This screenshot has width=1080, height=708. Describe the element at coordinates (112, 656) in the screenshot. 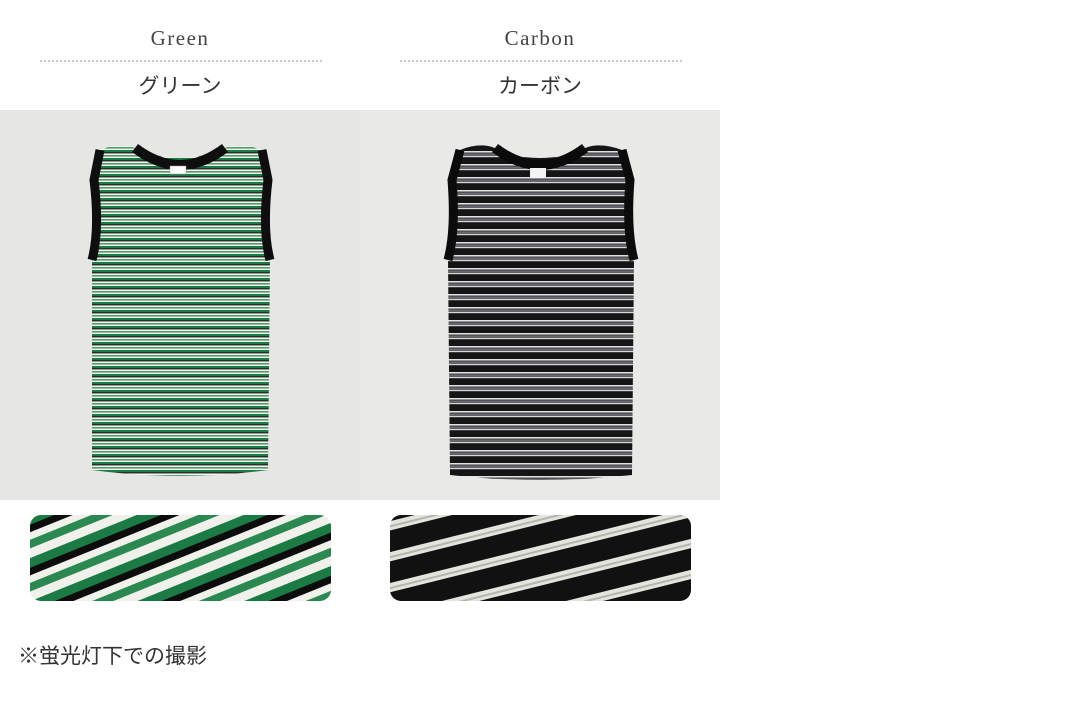

I see `lighting-note: ※蛍光灯下での撮影` at that location.